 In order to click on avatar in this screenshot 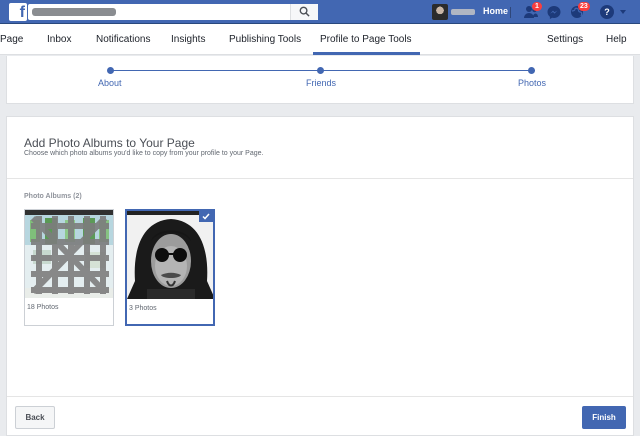, I will do `click(440, 12)`.